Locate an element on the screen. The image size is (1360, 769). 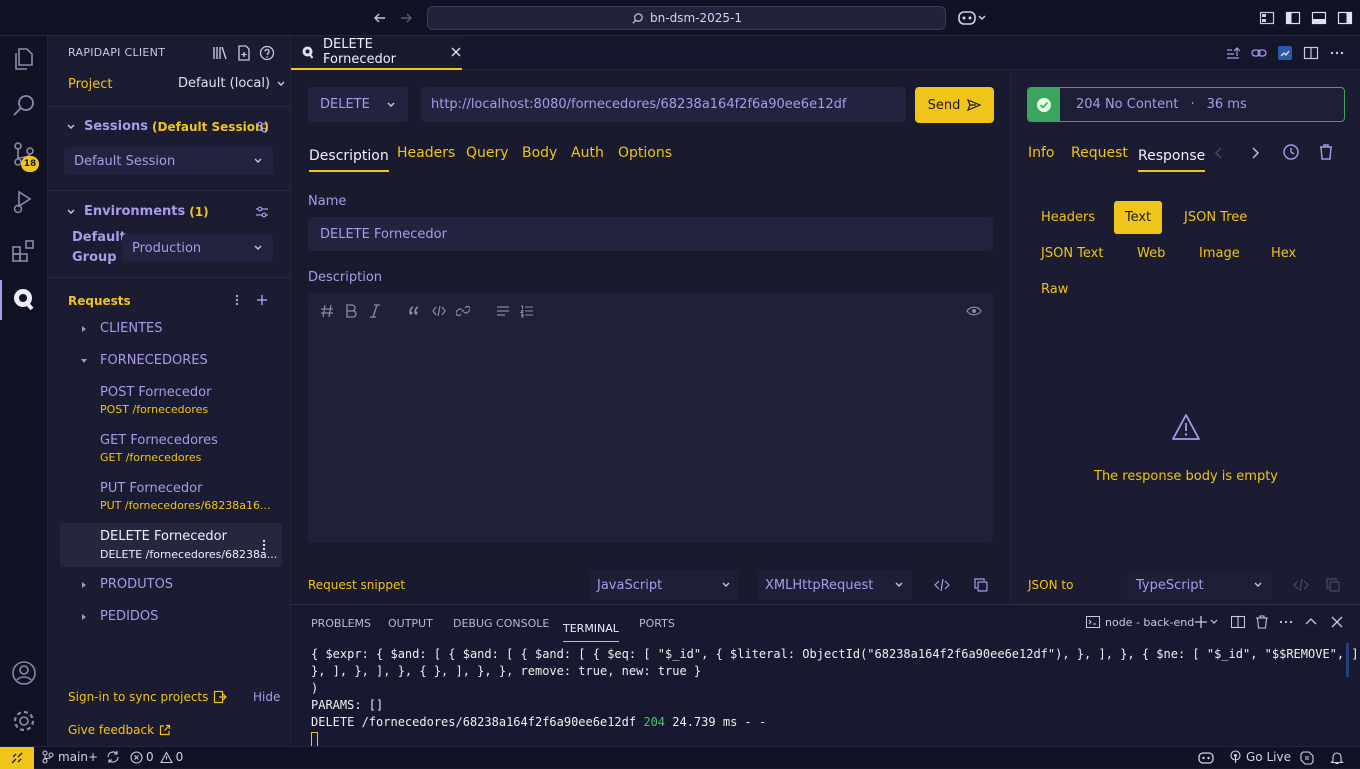
format-raw: Raw is located at coordinates (1054, 289).